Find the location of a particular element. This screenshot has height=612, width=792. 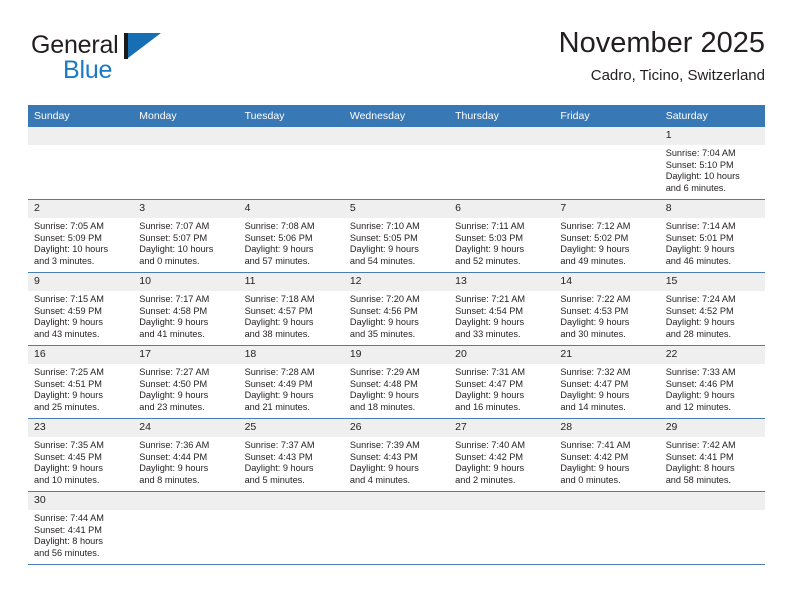

general-blue-logo: General Blue is located at coordinates (146, 62).